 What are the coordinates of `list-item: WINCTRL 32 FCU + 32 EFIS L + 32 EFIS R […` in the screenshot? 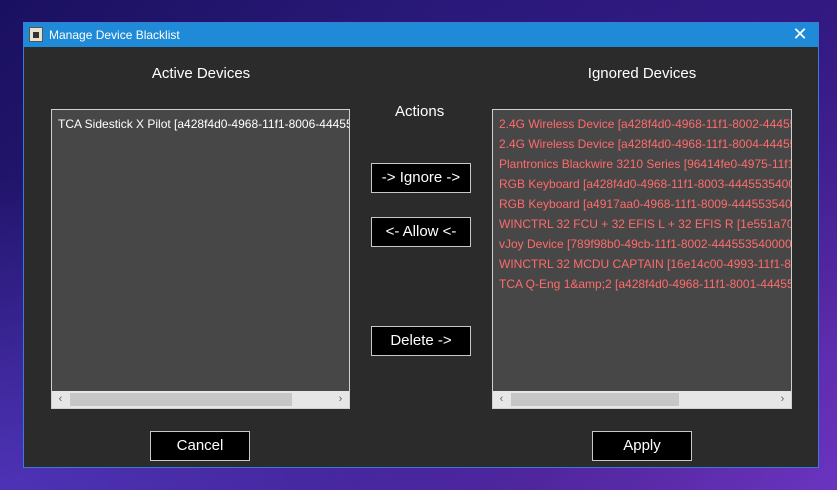 It's located at (645, 224).